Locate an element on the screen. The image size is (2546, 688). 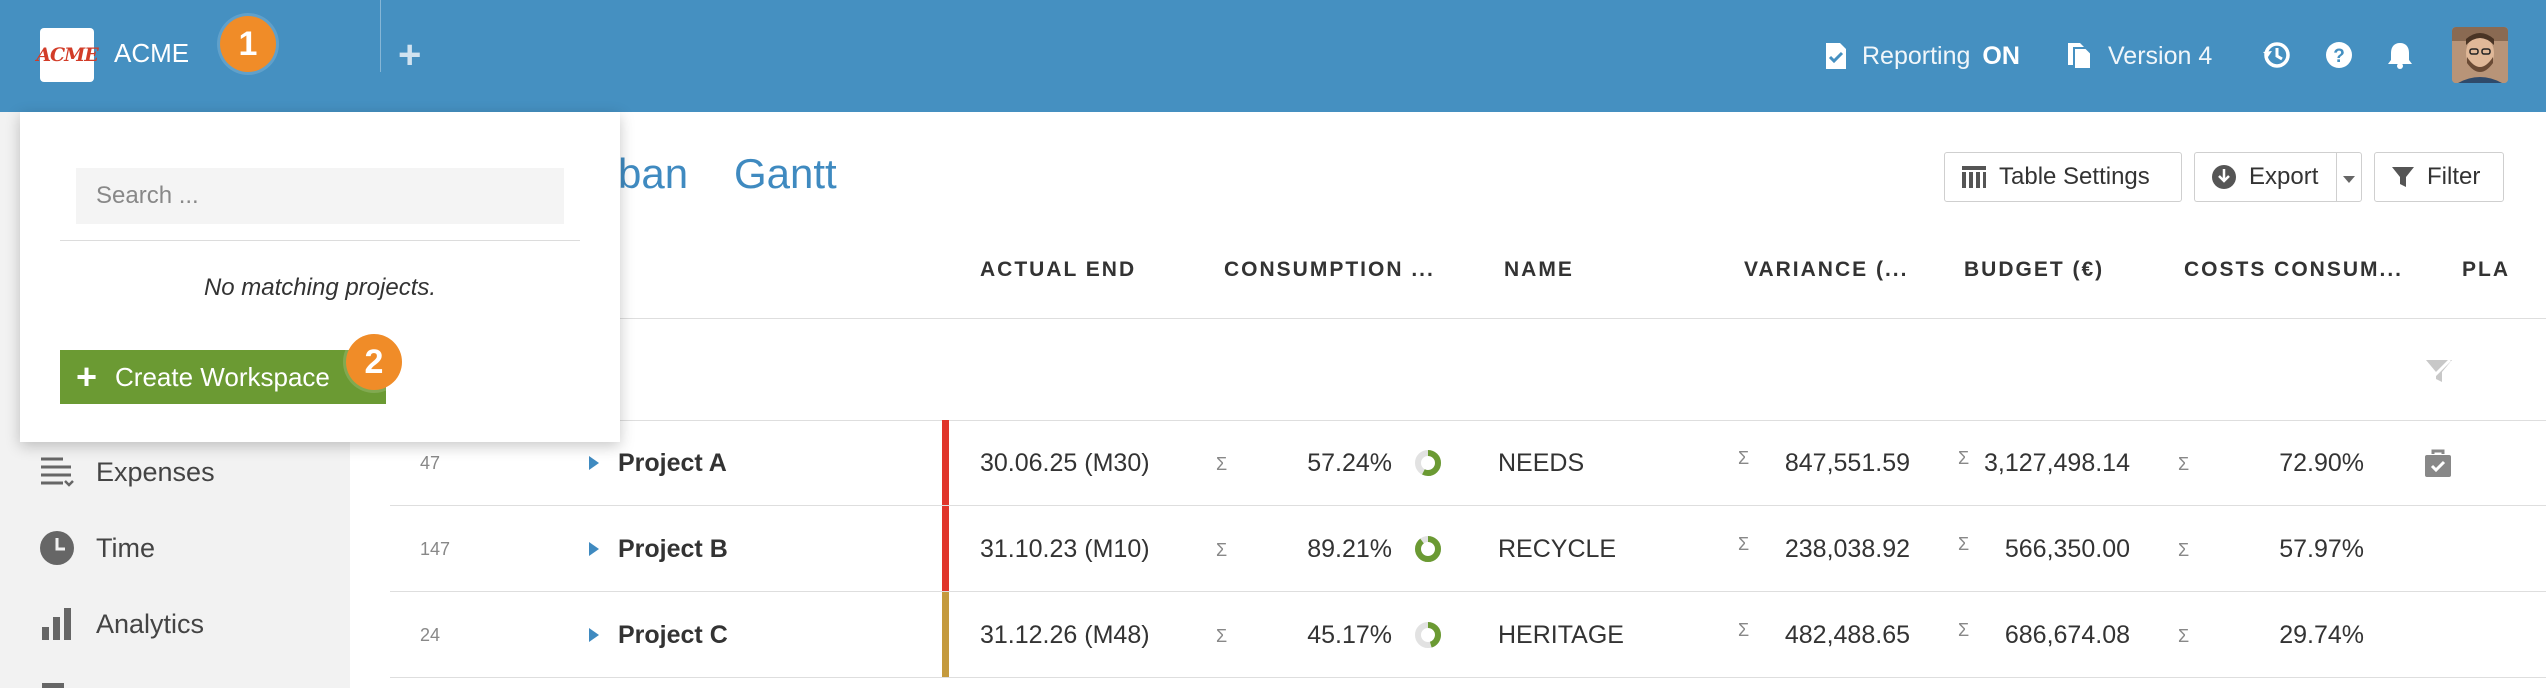
name-value: NEEDS is located at coordinates (1541, 462).